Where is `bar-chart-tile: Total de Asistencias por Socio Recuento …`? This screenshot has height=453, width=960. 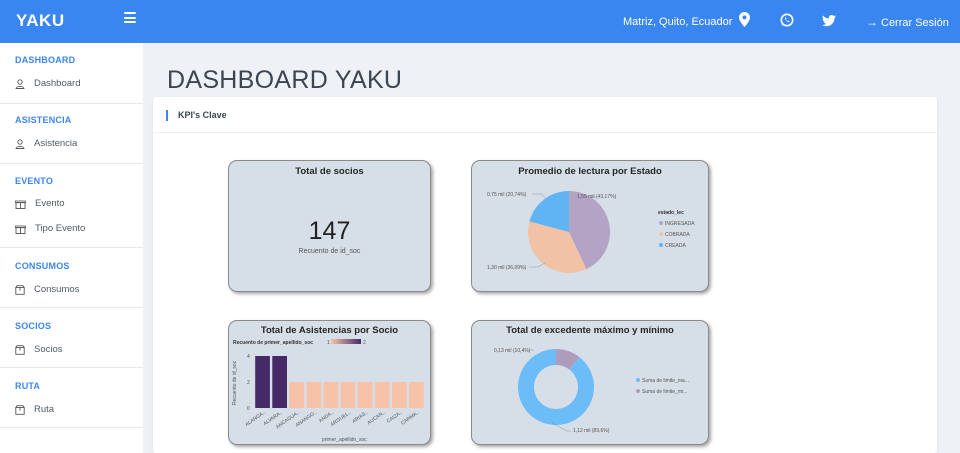
bar-chart-tile: Total de Asistencias por Socio Recuento … is located at coordinates (329, 382).